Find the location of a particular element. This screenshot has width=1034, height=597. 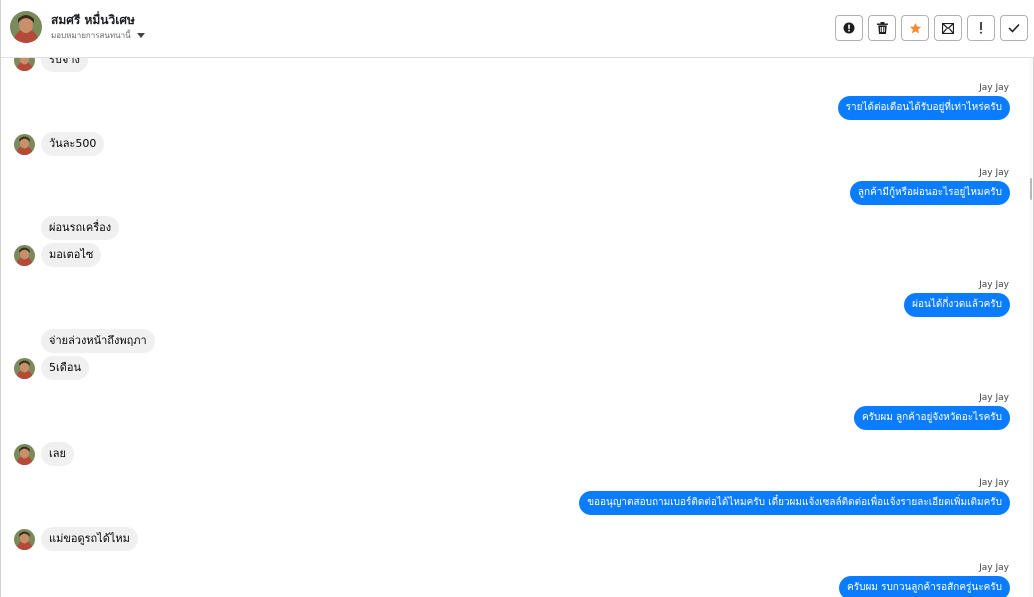

star-button is located at coordinates (915, 28).